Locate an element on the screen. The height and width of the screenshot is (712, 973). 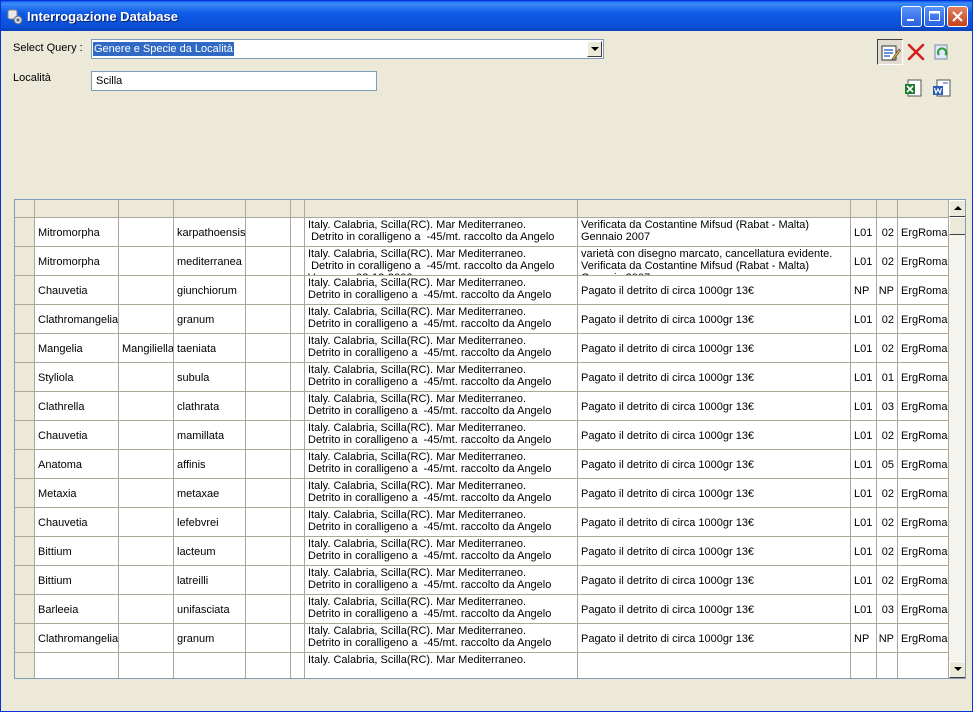
cell-codice is located at coordinates (864, 665).